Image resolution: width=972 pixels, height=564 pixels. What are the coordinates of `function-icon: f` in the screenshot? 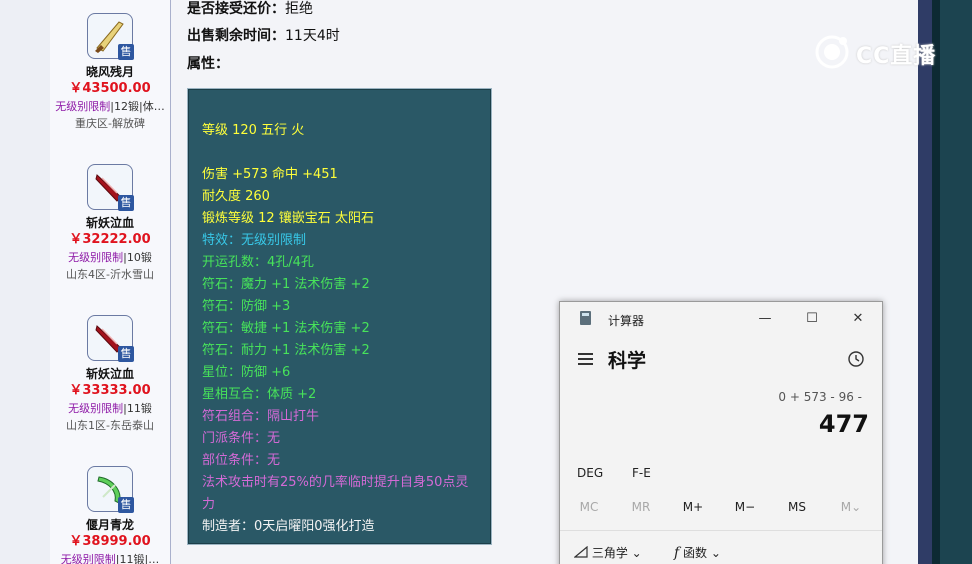 It's located at (677, 553).